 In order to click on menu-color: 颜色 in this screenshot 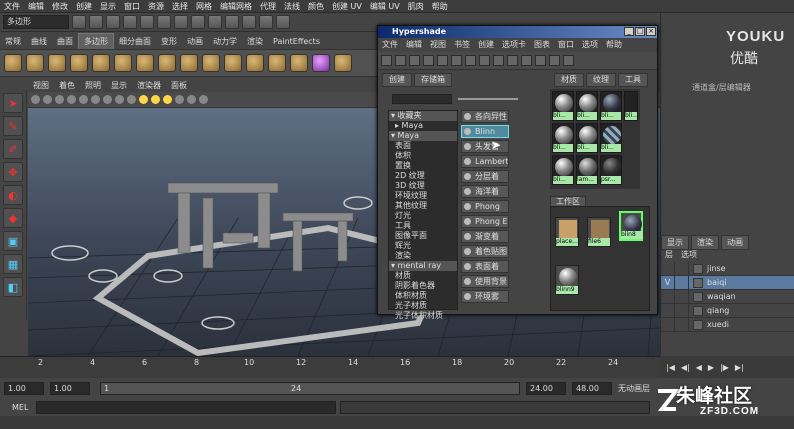, I will do `click(316, 6)`.